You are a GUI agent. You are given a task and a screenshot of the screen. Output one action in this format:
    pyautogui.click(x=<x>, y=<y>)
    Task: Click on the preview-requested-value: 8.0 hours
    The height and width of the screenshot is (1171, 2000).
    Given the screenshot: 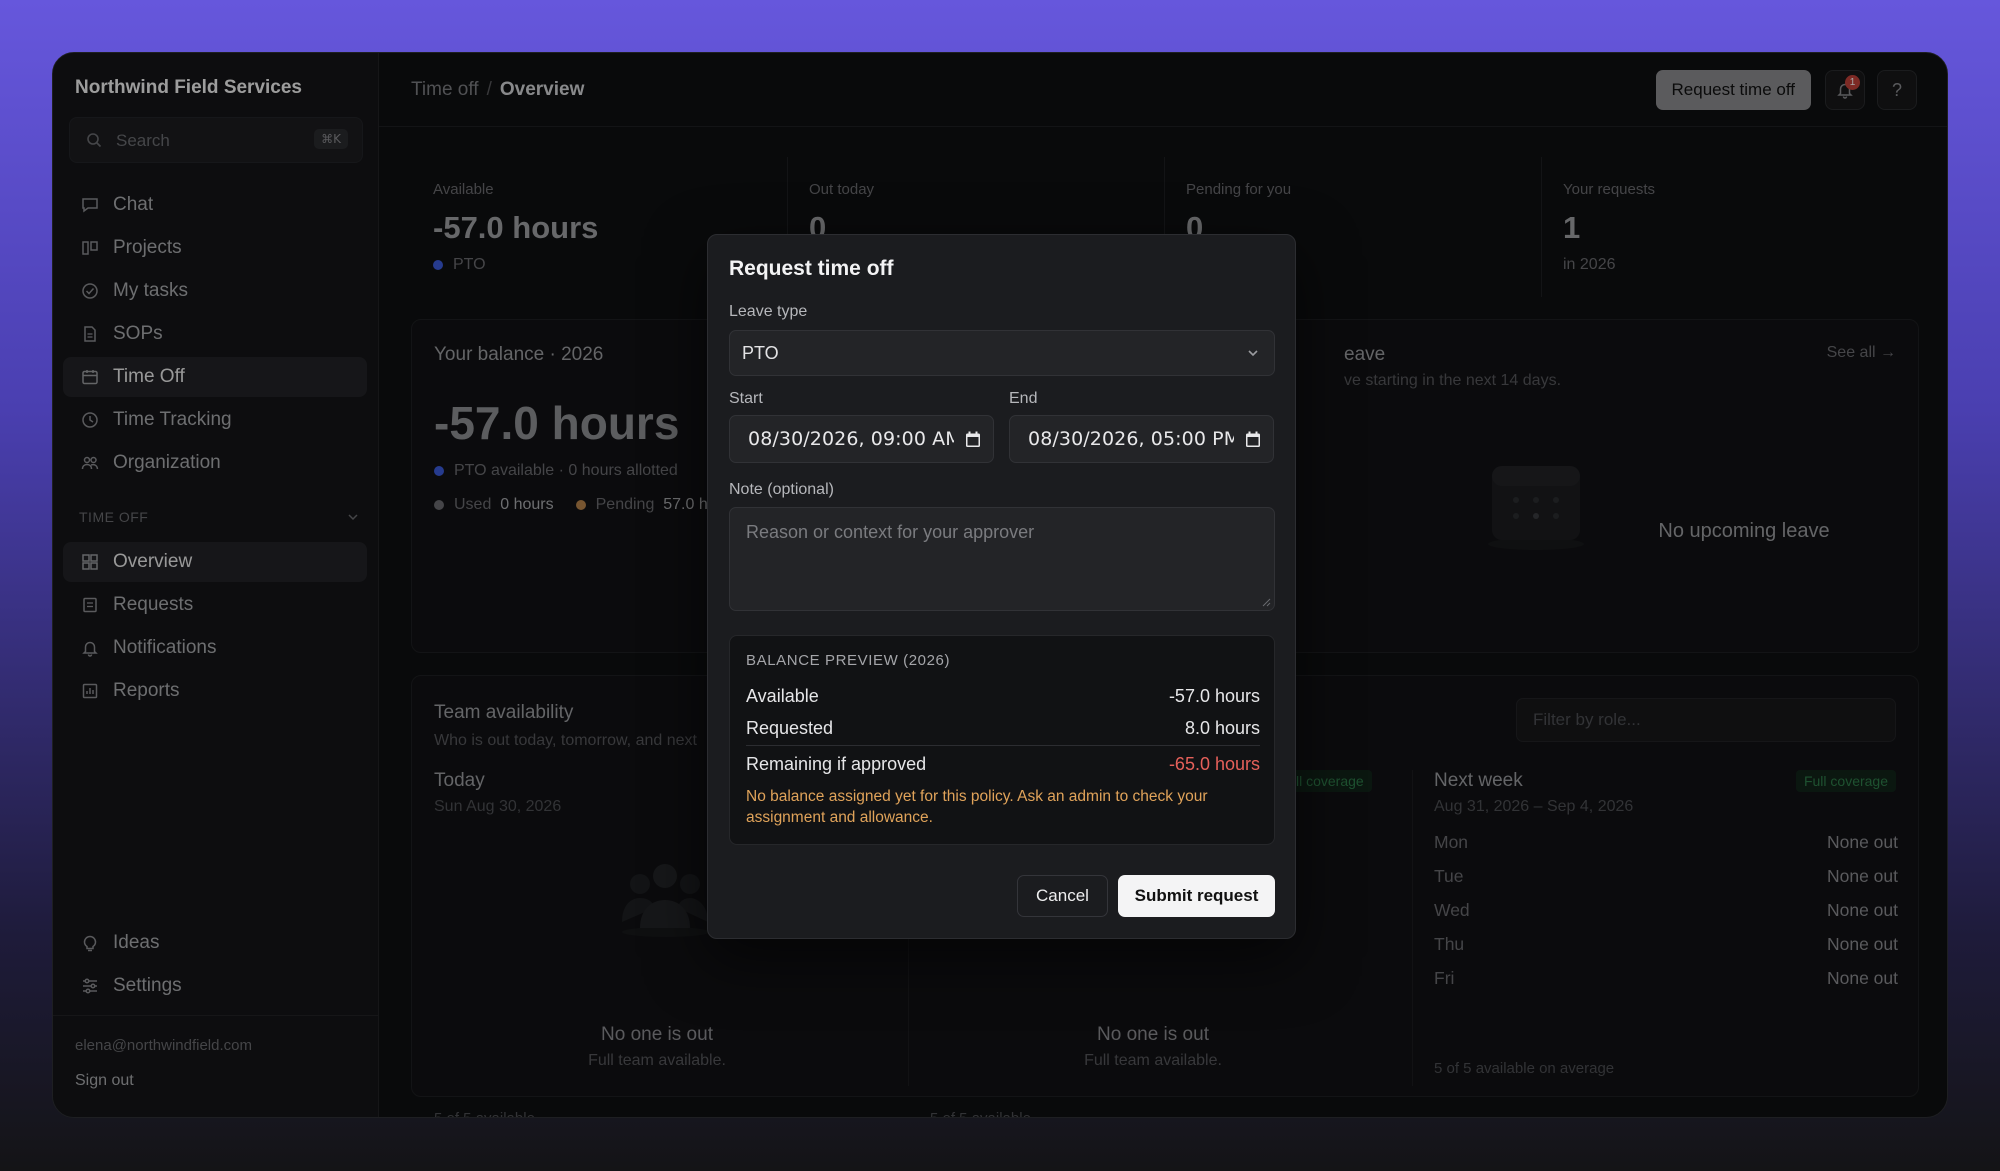 What is the action you would take?
    pyautogui.click(x=1222, y=728)
    